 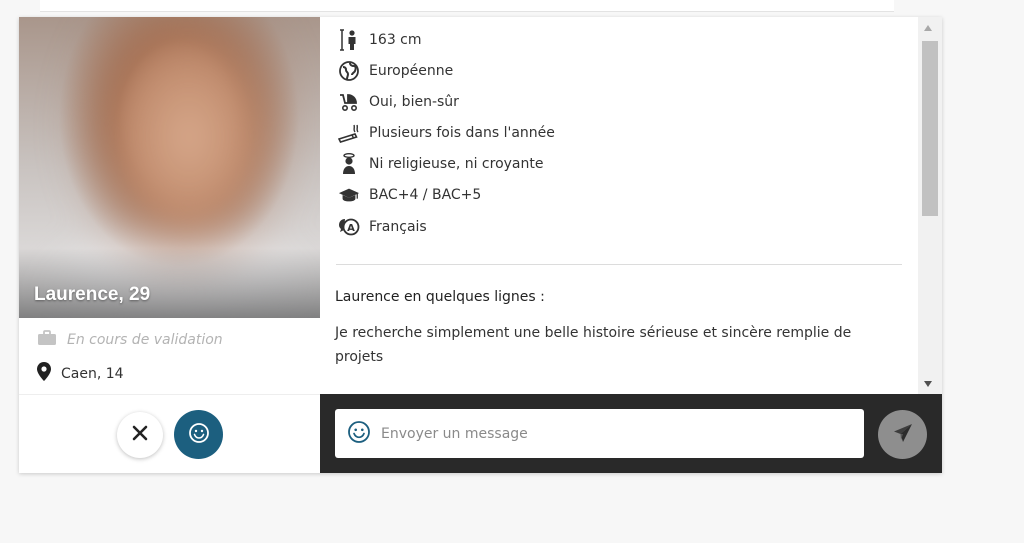 What do you see at coordinates (359, 434) in the screenshot?
I see `emoji-icon` at bounding box center [359, 434].